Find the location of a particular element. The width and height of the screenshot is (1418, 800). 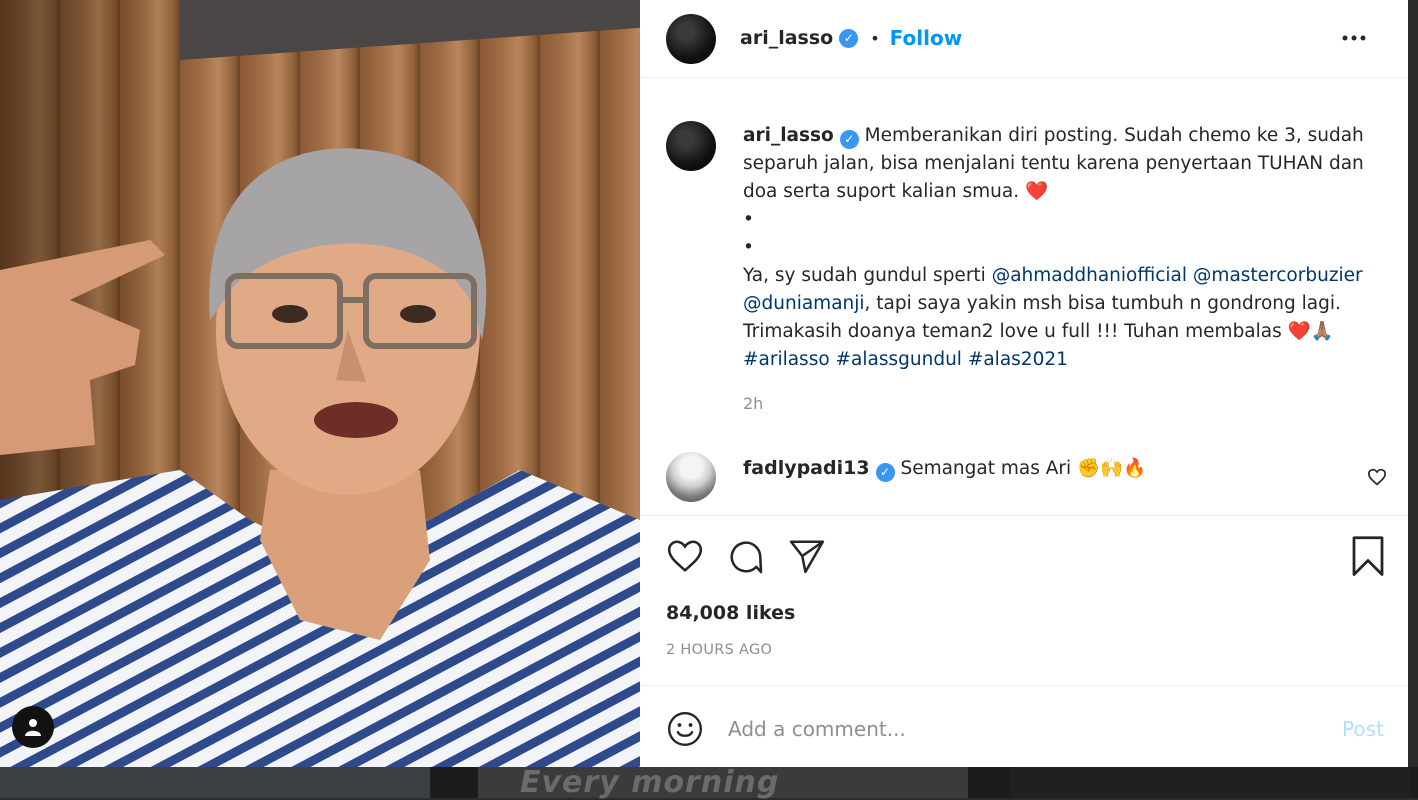

author-username: ari_lasso is located at coordinates (786, 38).